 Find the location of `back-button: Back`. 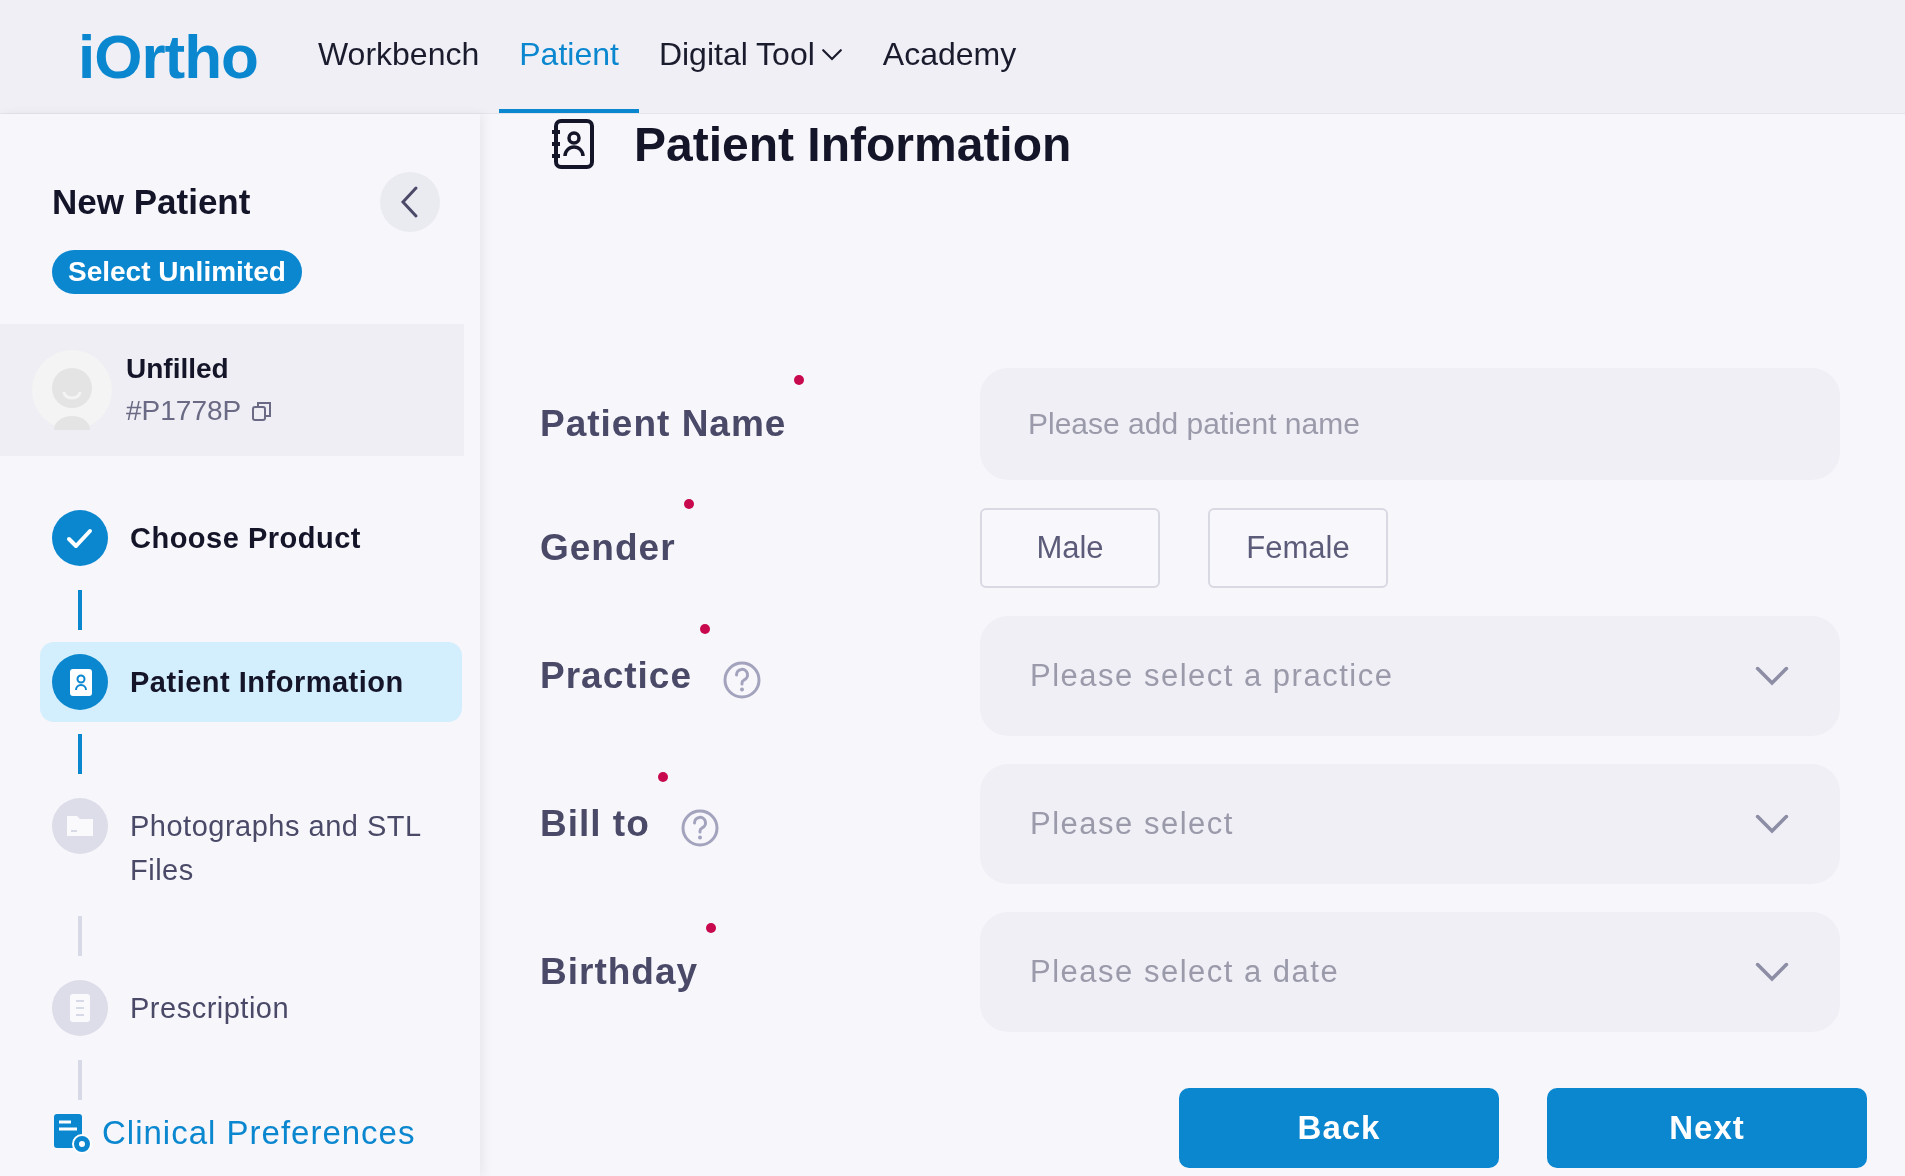

back-button: Back is located at coordinates (1339, 1128).